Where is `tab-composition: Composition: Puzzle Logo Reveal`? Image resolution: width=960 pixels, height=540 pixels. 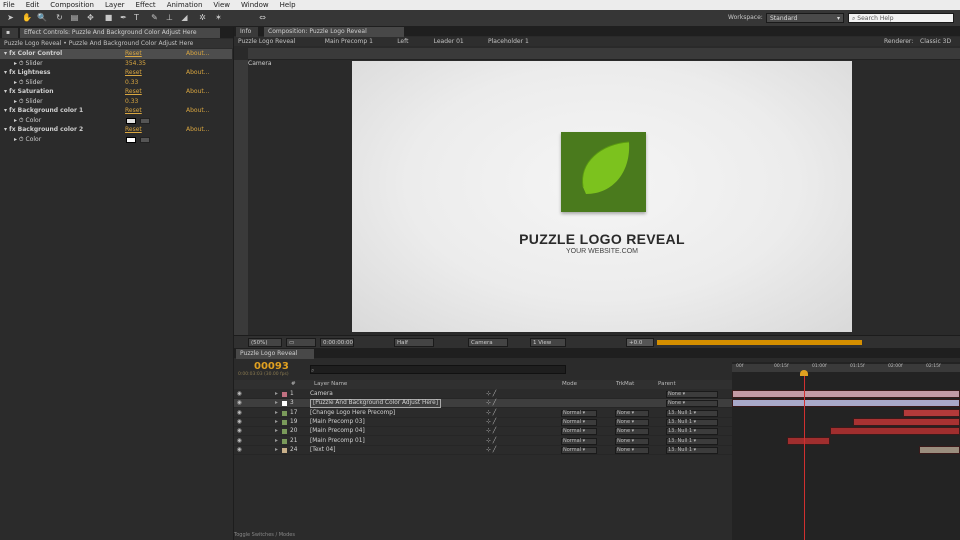
tab-composition: Composition: Puzzle Logo Reveal is located at coordinates (334, 32).